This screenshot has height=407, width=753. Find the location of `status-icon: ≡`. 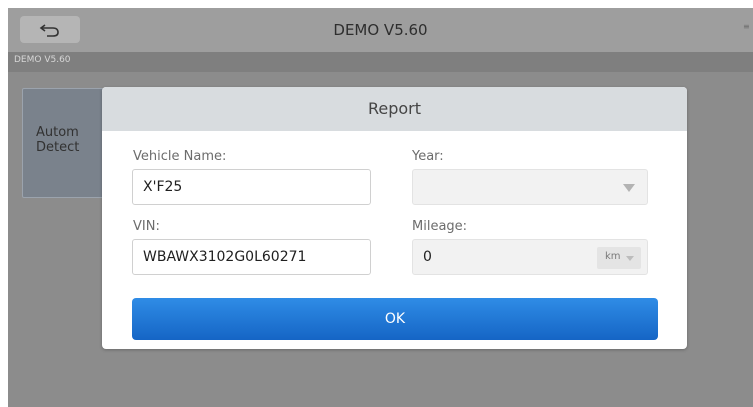

status-icon: ≡ is located at coordinates (746, 26).